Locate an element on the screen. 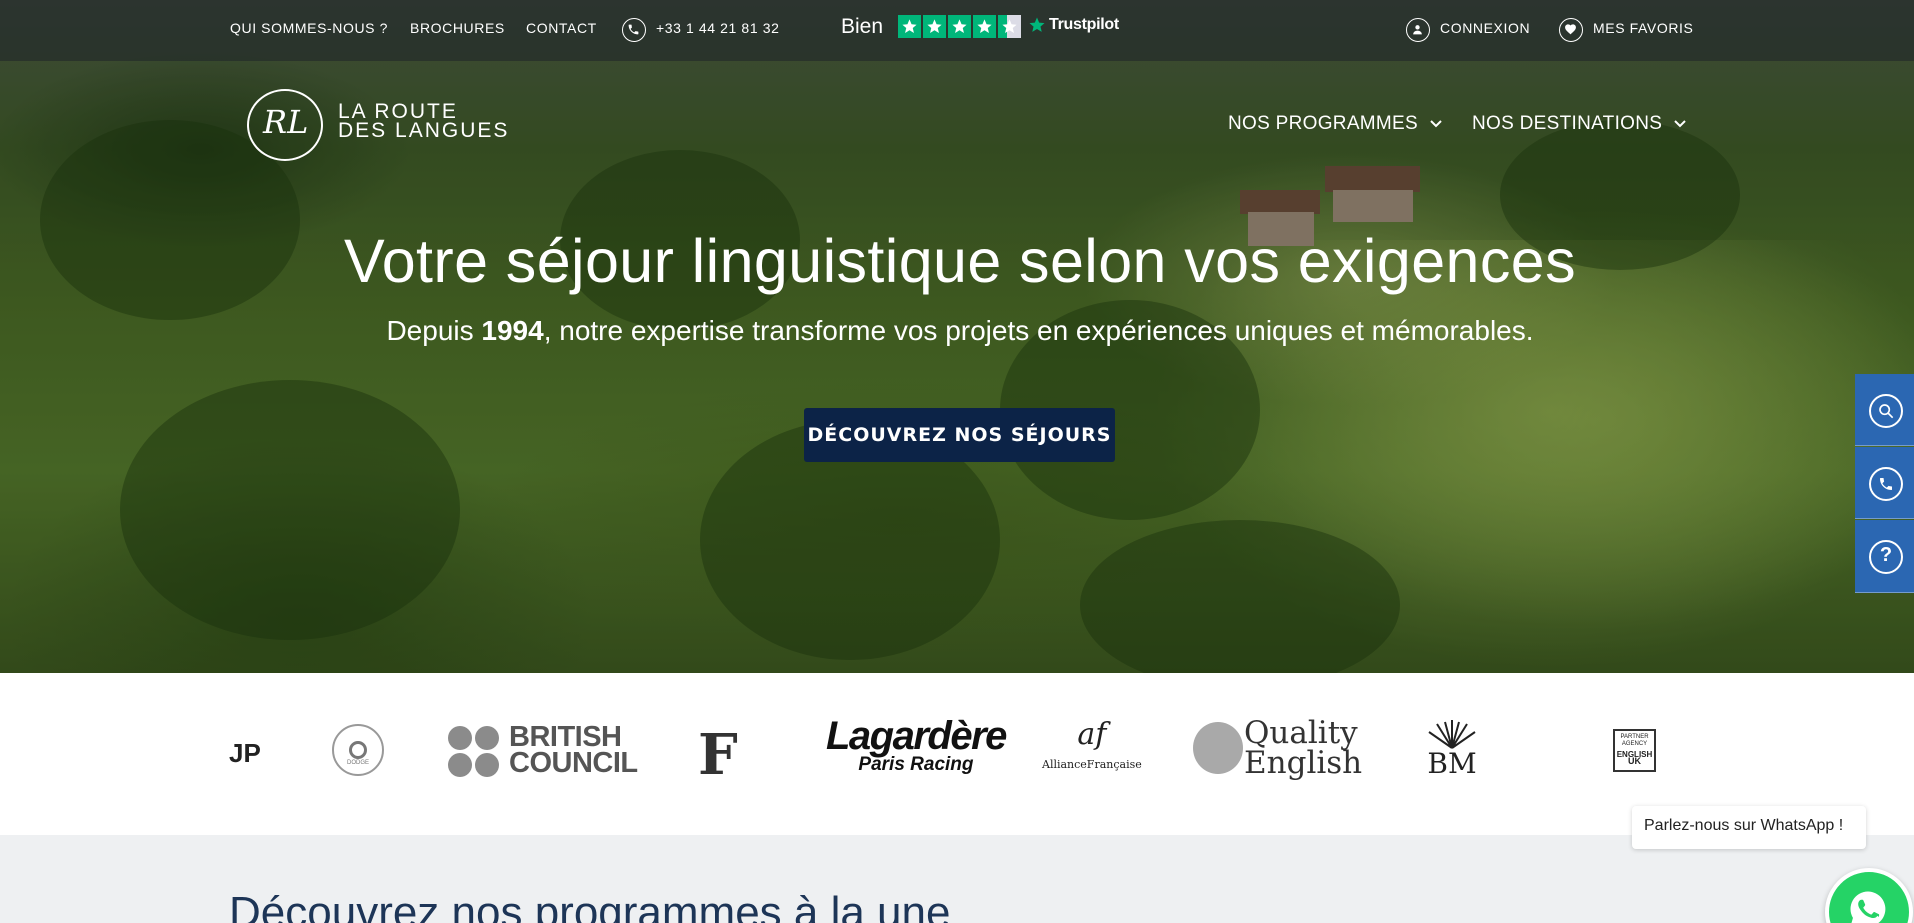 The image size is (1914, 923). whatsapp-bubble: Parlez-nous sur WhatsApp ! is located at coordinates (1749, 827).